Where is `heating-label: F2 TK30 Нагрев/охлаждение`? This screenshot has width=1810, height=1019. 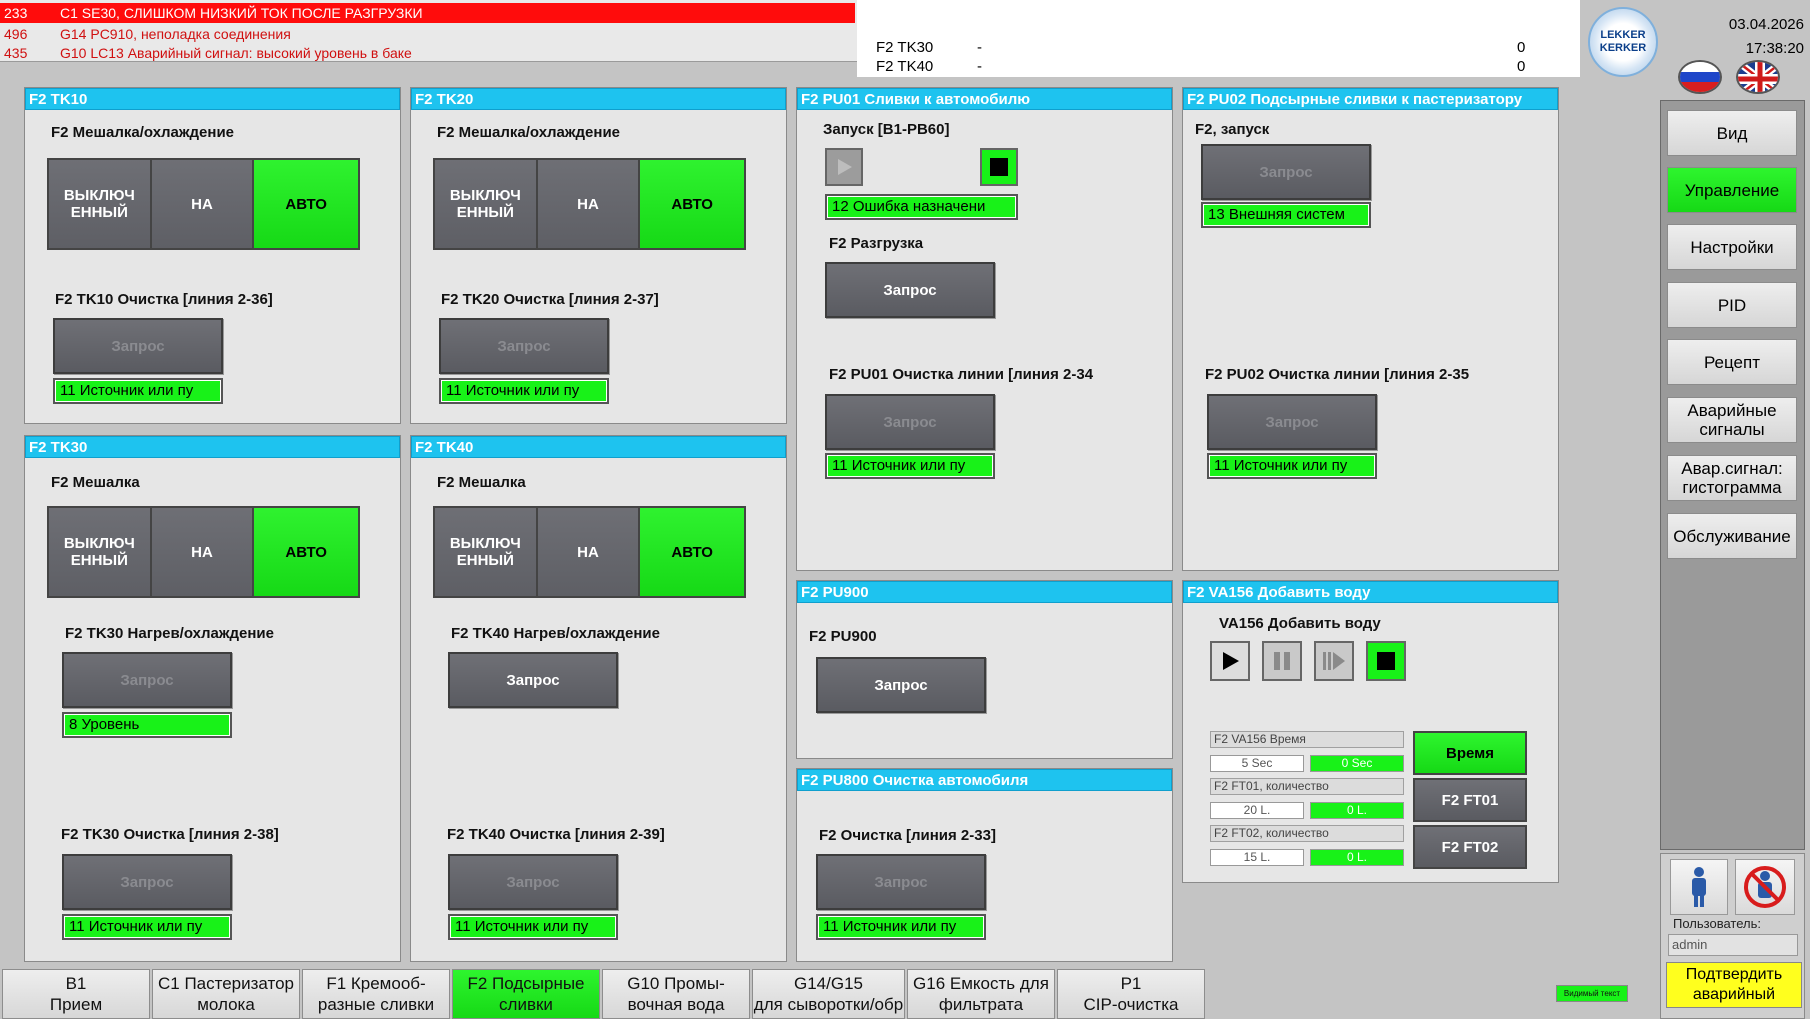 heating-label: F2 TK30 Нагрев/охлаждение is located at coordinates (169, 633).